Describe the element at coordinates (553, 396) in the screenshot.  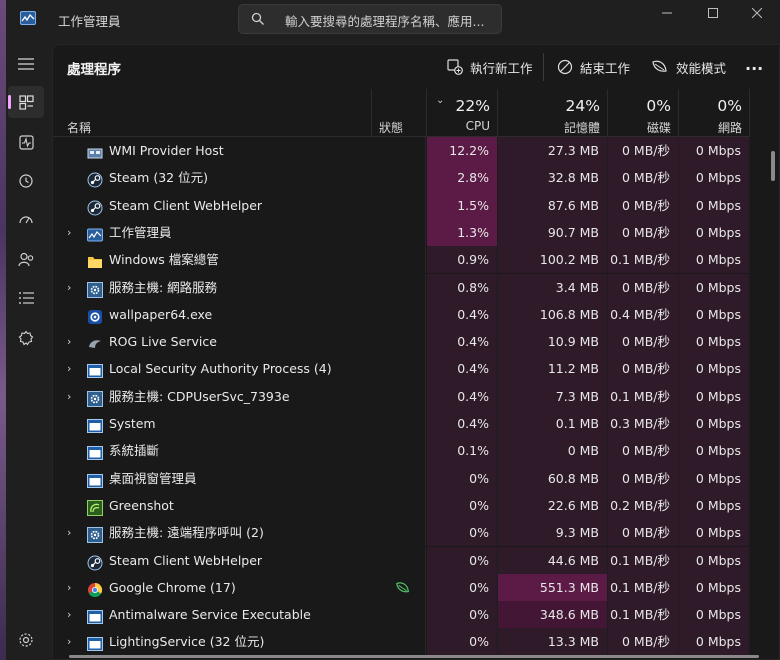
I see `memory-cell: 7.3 MB` at that location.